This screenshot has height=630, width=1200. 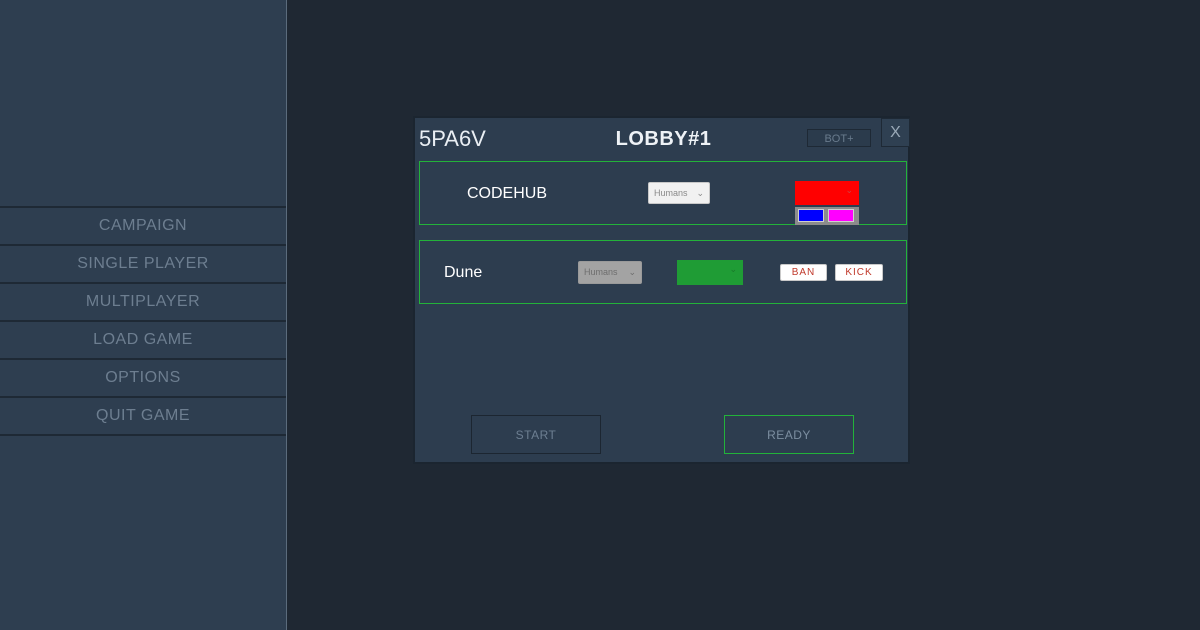 What do you see at coordinates (452, 138) in the screenshot?
I see `lobby-code: 5PA6V` at bounding box center [452, 138].